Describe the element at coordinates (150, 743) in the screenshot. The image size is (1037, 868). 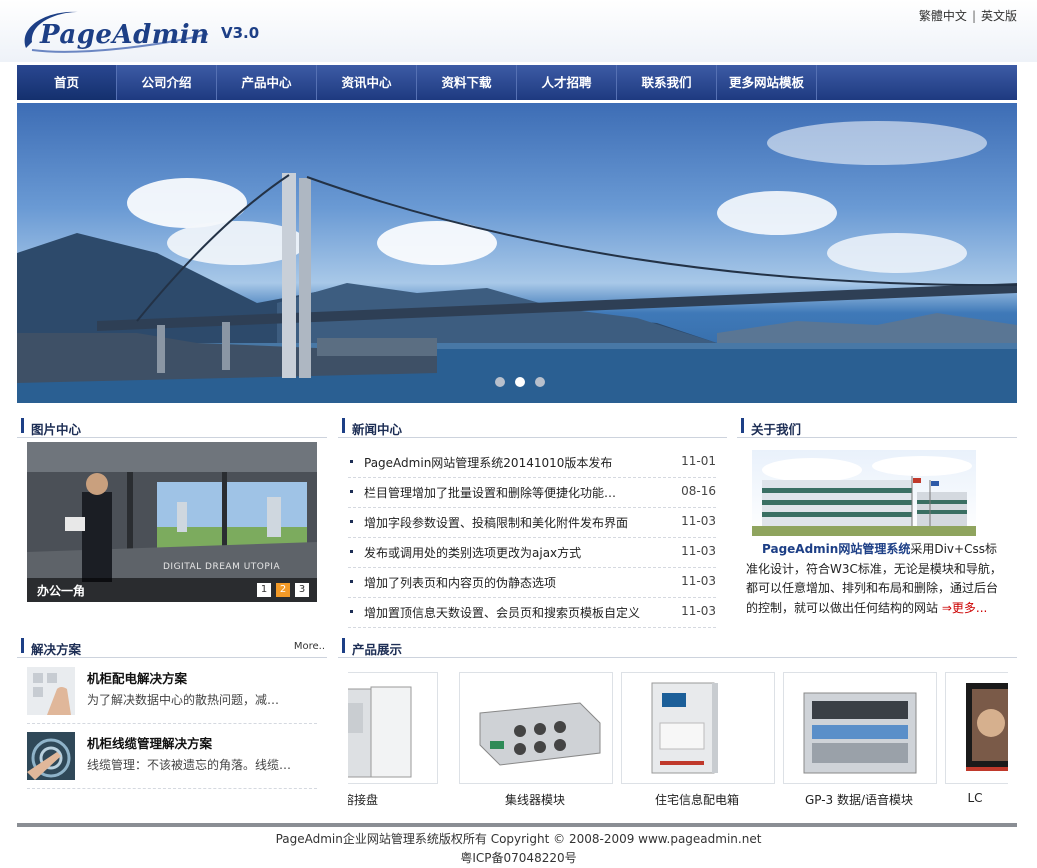
I see `solution-title: 机柜线缆管理解决方案` at that location.